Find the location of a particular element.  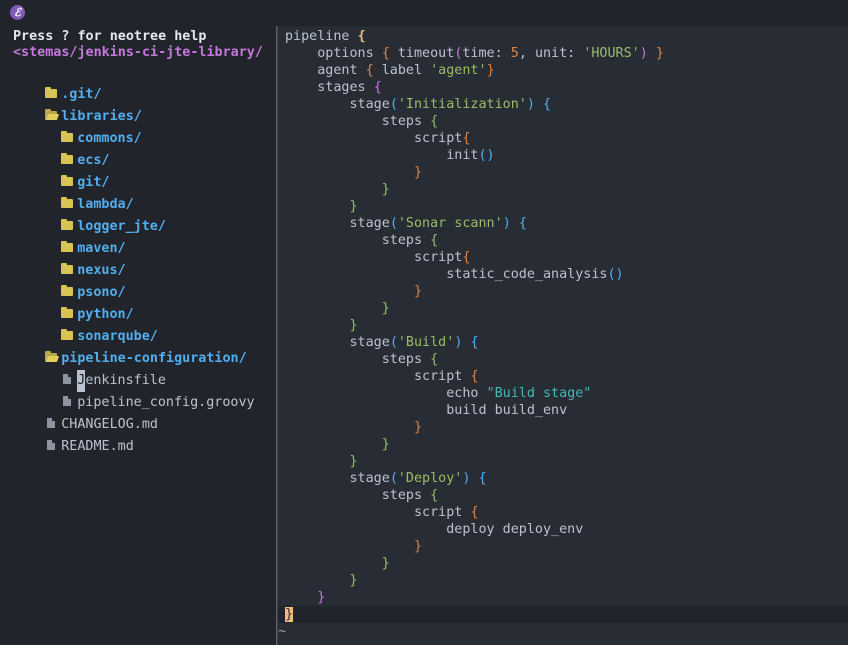

code-line-20: steps { is located at coordinates (410, 359).